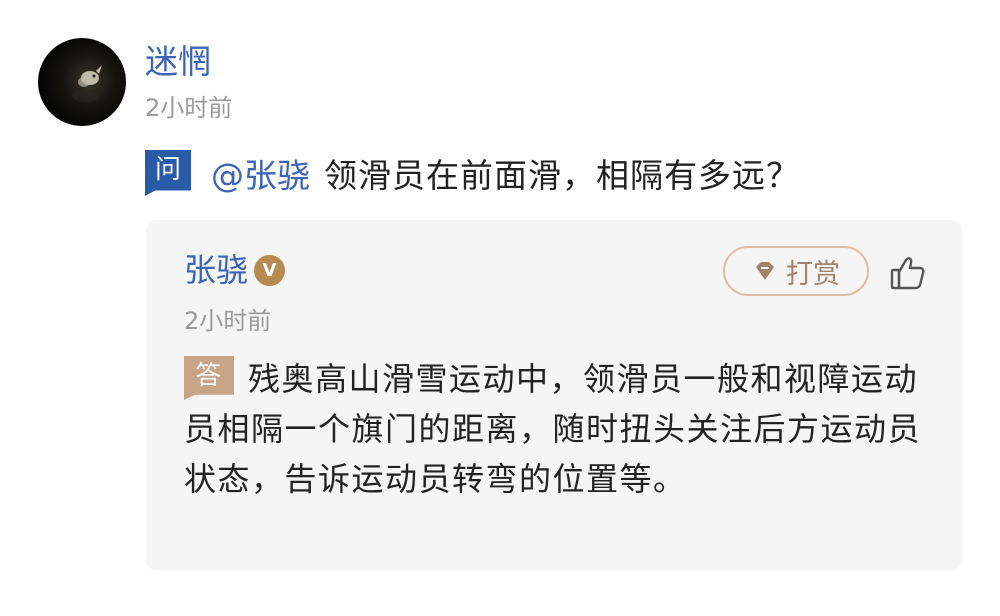 This screenshot has height=616, width=1000. I want to click on question: 问 @张骁 领滑员在前面滑，相隔有多远？, so click(472, 173).